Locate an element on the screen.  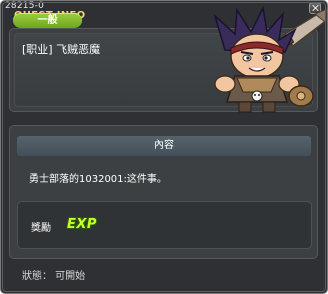
skull-icon is located at coordinates (257, 96).